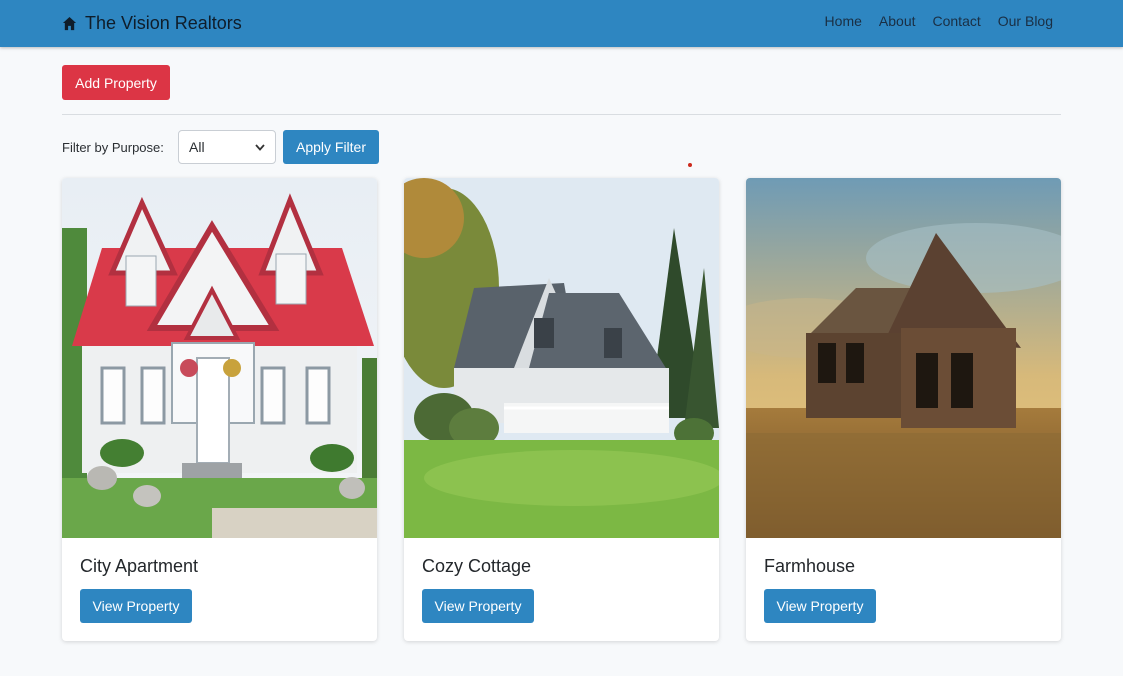 The height and width of the screenshot is (676, 1123). Describe the element at coordinates (957, 21) in the screenshot. I see `nav-link-contact: Contact` at that location.